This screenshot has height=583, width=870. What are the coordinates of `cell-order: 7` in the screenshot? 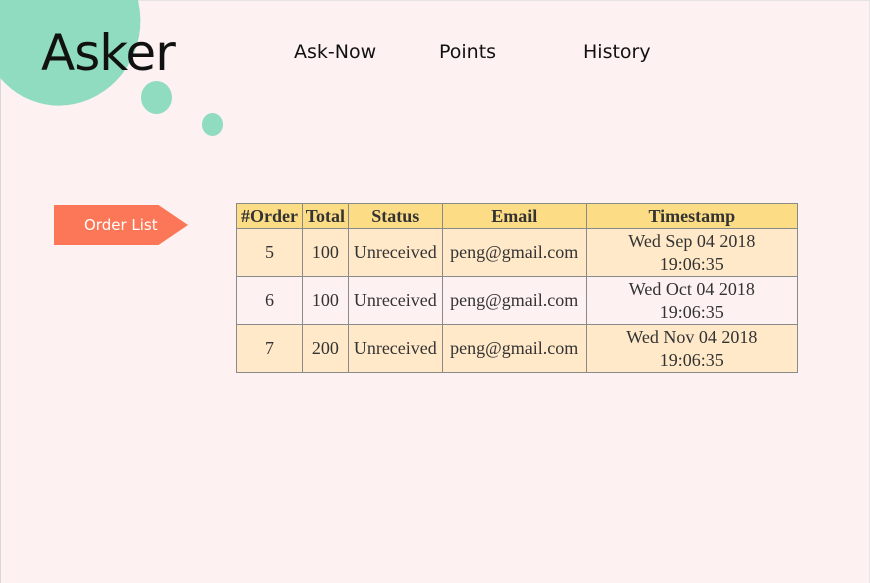 It's located at (269, 348).